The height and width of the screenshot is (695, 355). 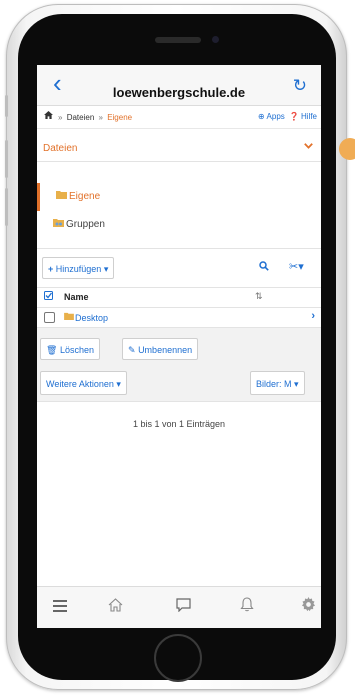 What do you see at coordinates (183, 607) in the screenshot?
I see `chat-icon` at bounding box center [183, 607].